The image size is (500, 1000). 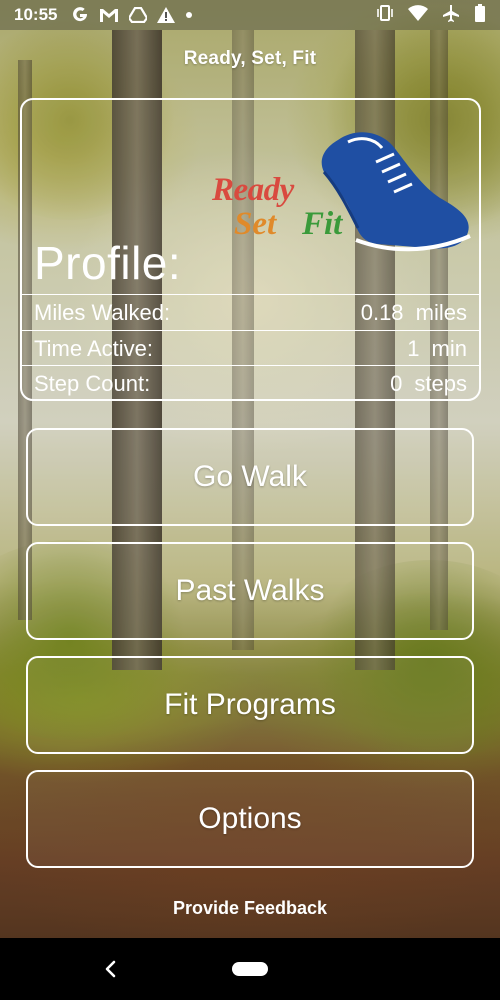 What do you see at coordinates (322, 224) in the screenshot?
I see `logo-word-fit: Fit` at bounding box center [322, 224].